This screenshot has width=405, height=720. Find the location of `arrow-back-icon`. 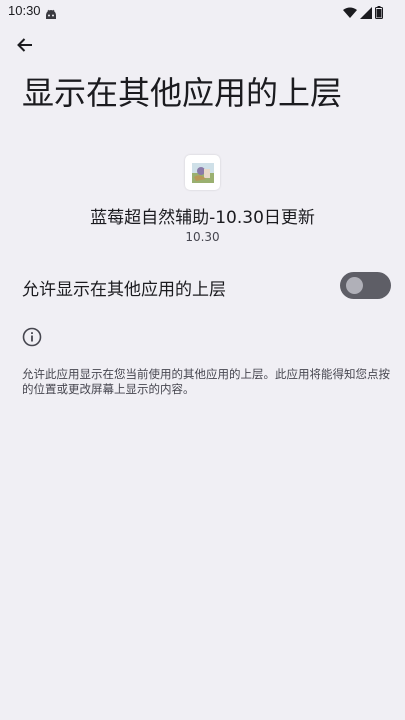

arrow-back-icon is located at coordinates (25, 47).